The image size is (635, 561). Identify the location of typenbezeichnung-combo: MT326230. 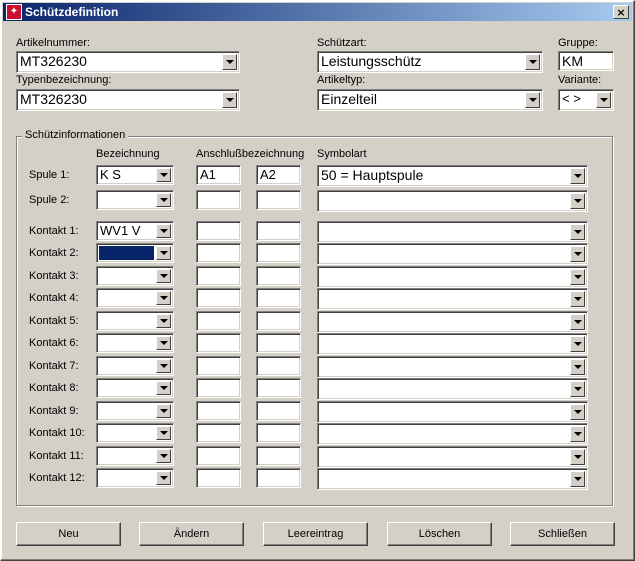
(128, 100).